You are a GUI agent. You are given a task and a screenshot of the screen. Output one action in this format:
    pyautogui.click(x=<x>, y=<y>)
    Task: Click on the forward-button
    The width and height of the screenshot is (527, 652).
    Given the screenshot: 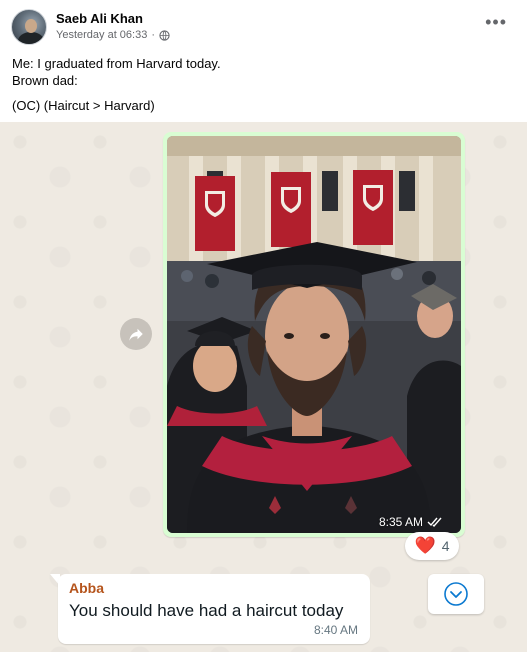 What is the action you would take?
    pyautogui.click(x=136, y=334)
    